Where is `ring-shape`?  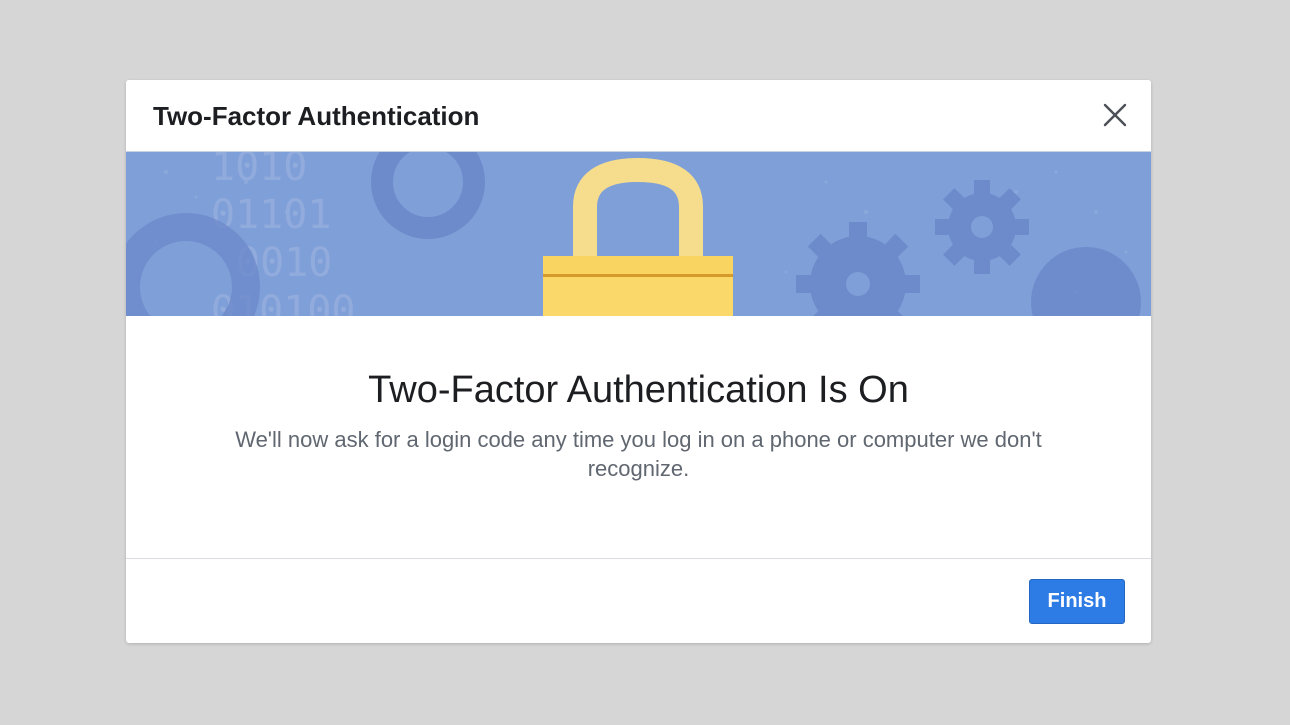
ring-shape is located at coordinates (428, 195).